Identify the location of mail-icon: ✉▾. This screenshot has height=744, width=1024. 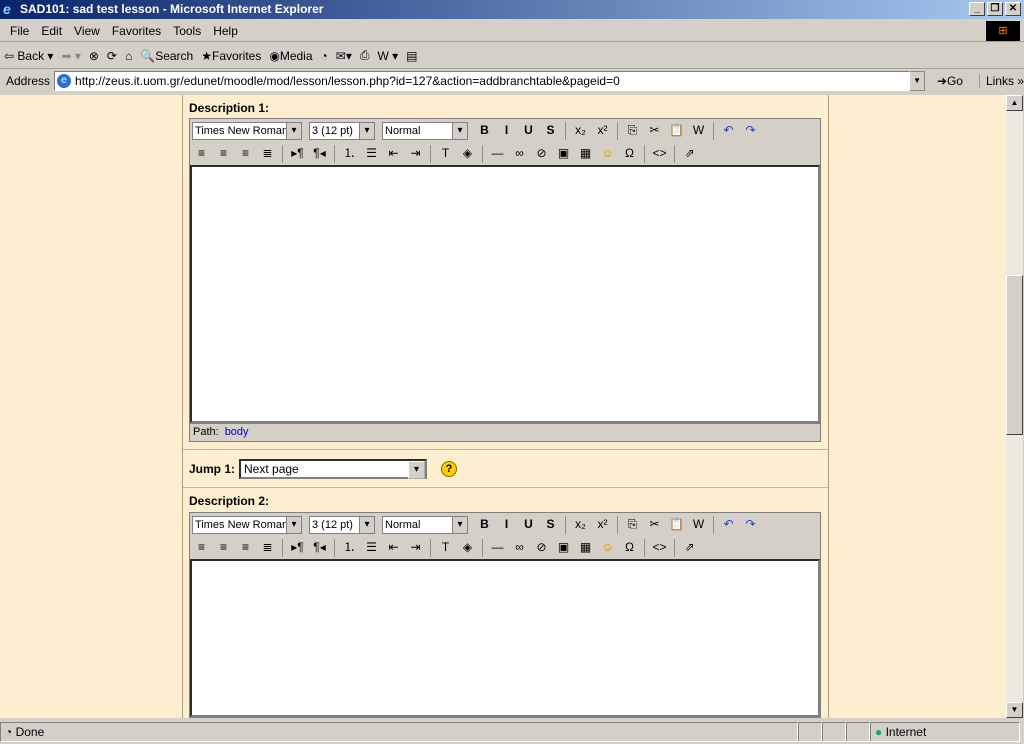
(344, 56).